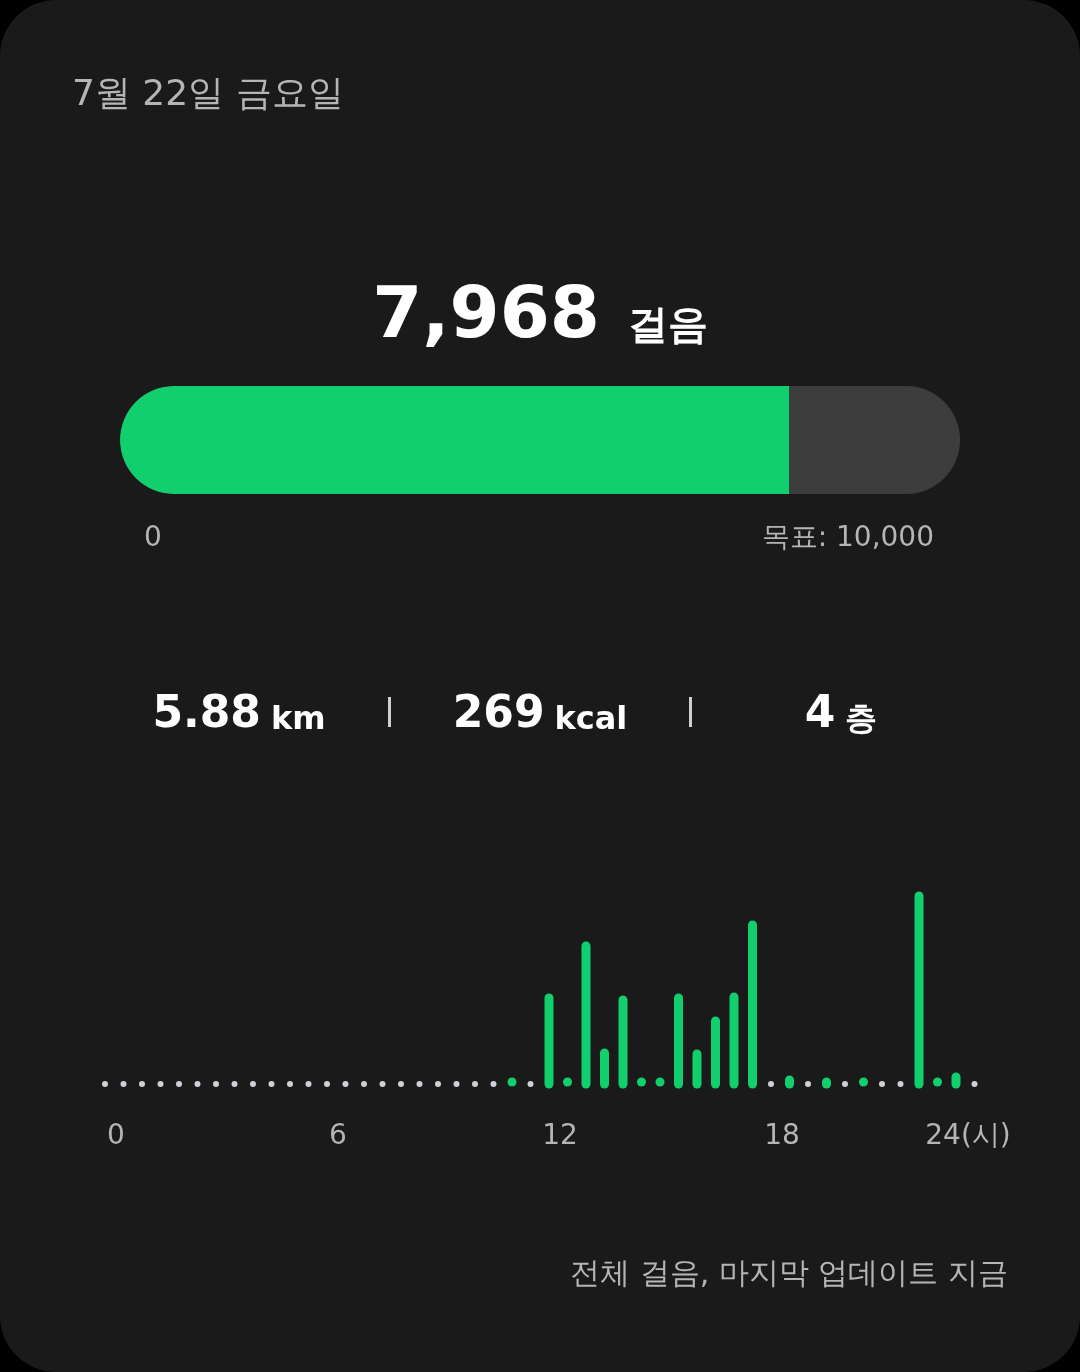 This screenshot has height=1372, width=1080. Describe the element at coordinates (789, 1273) in the screenshot. I see `update-status: 전체 걸음, 마지막 업데이트 지금` at that location.